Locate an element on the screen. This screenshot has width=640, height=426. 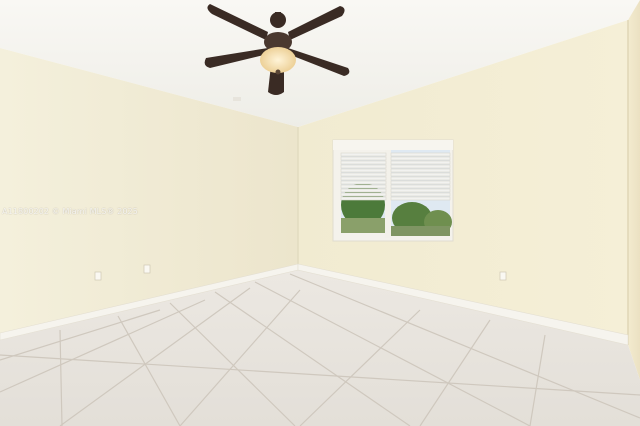
window is located at coordinates (393, 190).